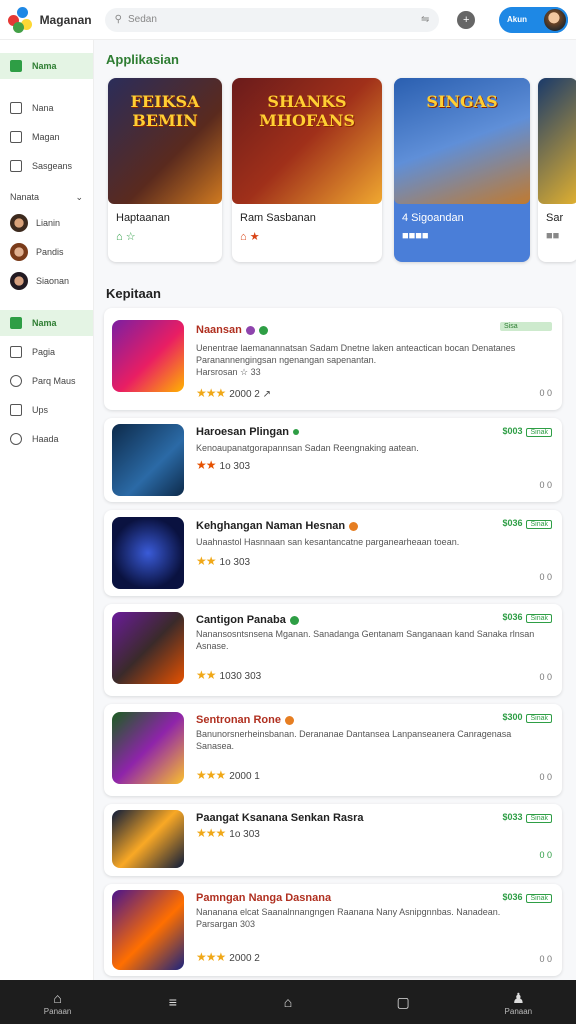 The height and width of the screenshot is (1024, 576). Describe the element at coordinates (46, 137) in the screenshot. I see `sidebar-item-3: Magan` at that location.